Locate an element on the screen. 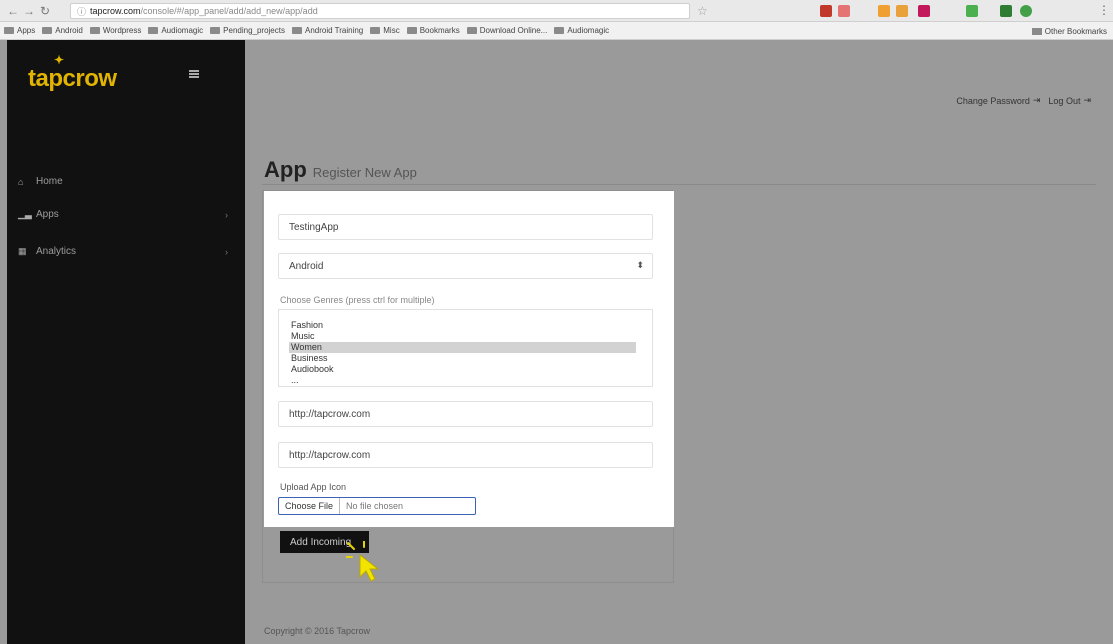  genres-help-text: Choose Genres (press ctrl for multiple) is located at coordinates (357, 300).